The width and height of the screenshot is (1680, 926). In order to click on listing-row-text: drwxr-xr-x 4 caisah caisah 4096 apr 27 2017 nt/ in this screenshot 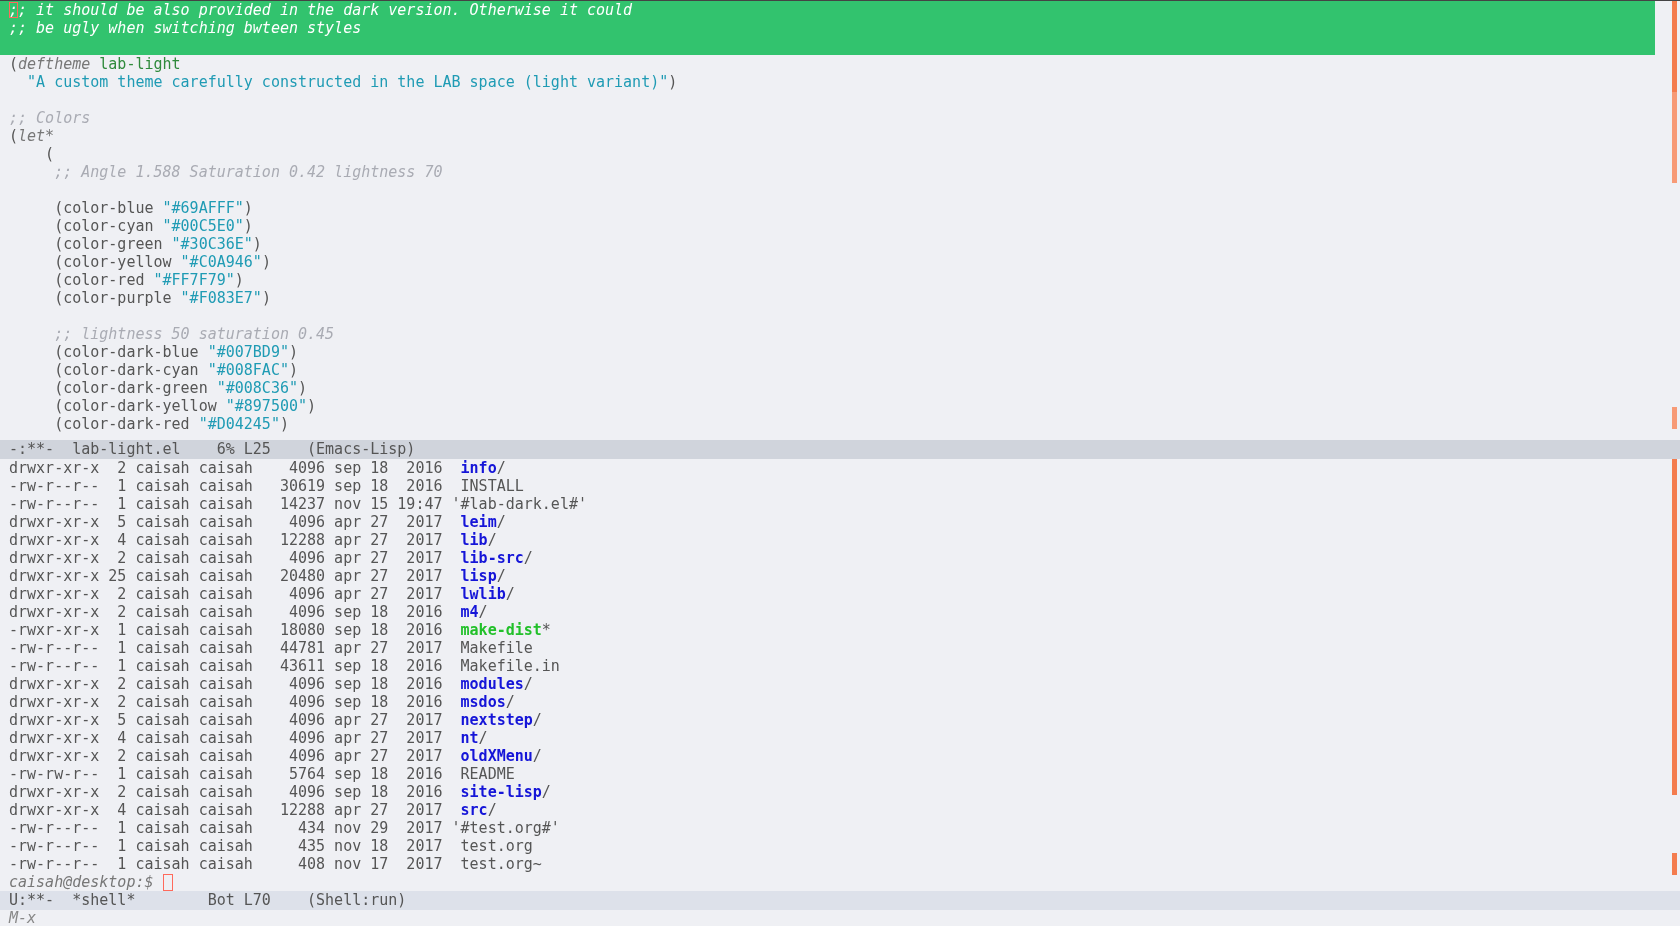, I will do `click(248, 738)`.